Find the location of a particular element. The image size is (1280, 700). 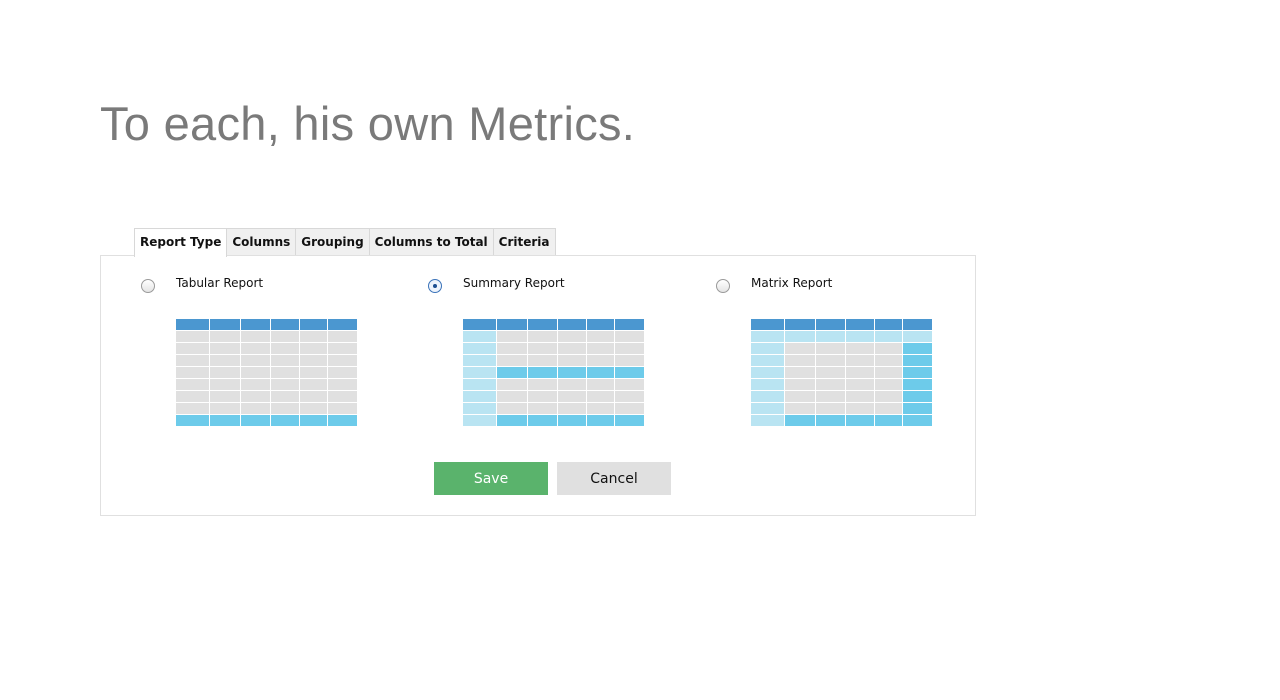

summary-report-radio is located at coordinates (435, 286).